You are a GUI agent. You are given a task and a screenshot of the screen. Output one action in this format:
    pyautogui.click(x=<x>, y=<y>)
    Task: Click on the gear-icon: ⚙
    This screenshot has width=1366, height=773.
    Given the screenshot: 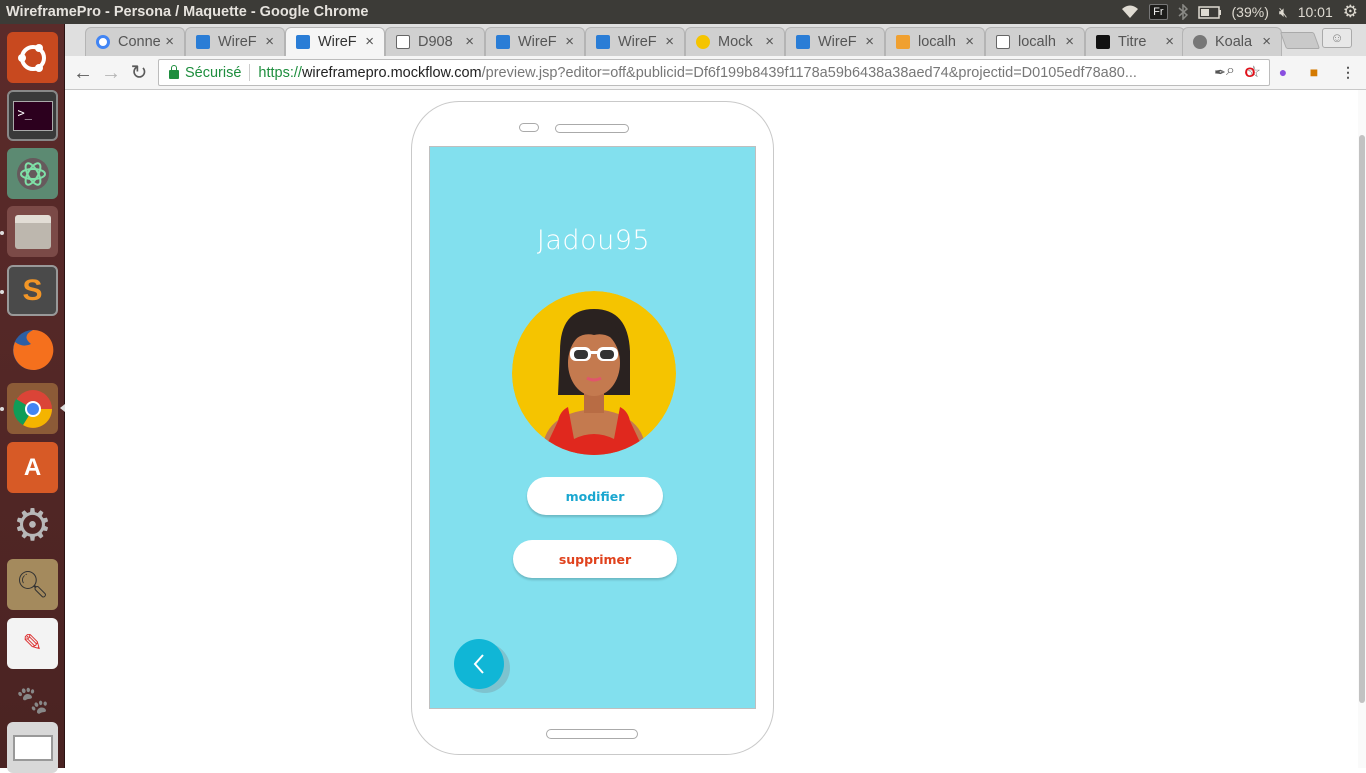 What is the action you would take?
    pyautogui.click(x=1350, y=12)
    